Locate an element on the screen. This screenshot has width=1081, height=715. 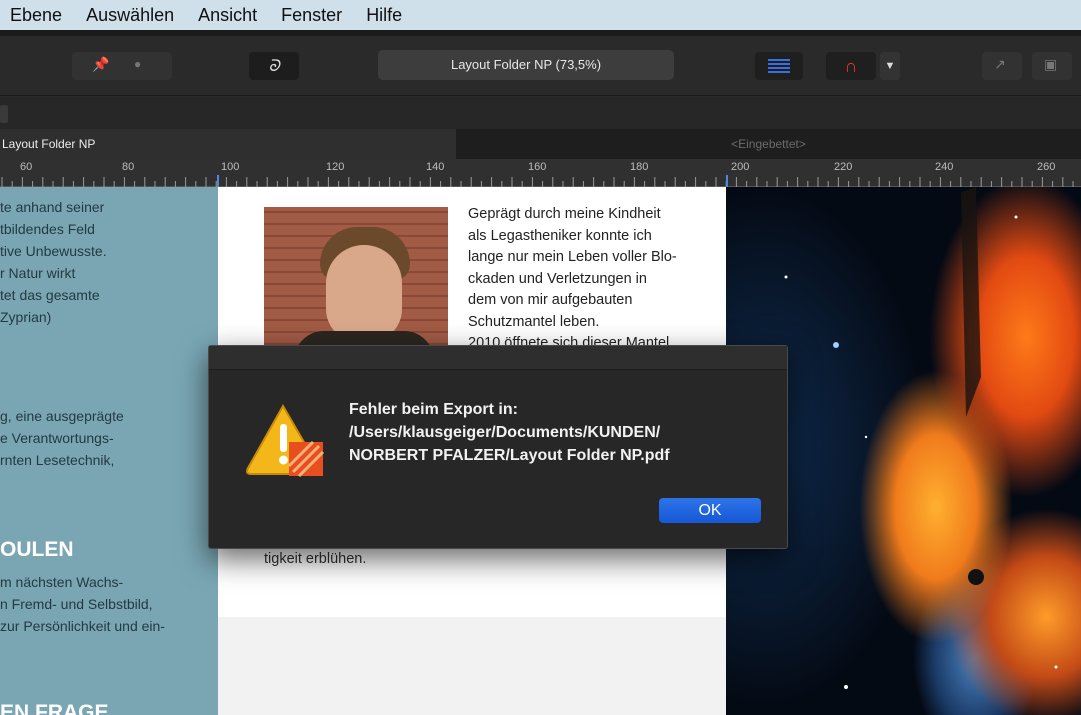
ok-button: OK is located at coordinates (710, 510).